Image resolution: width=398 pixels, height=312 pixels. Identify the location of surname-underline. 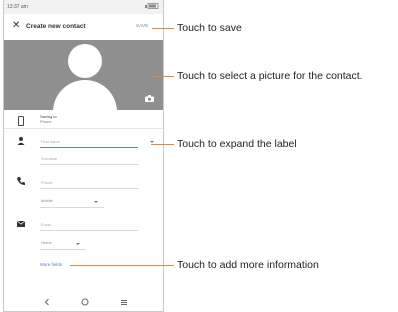
(89, 164).